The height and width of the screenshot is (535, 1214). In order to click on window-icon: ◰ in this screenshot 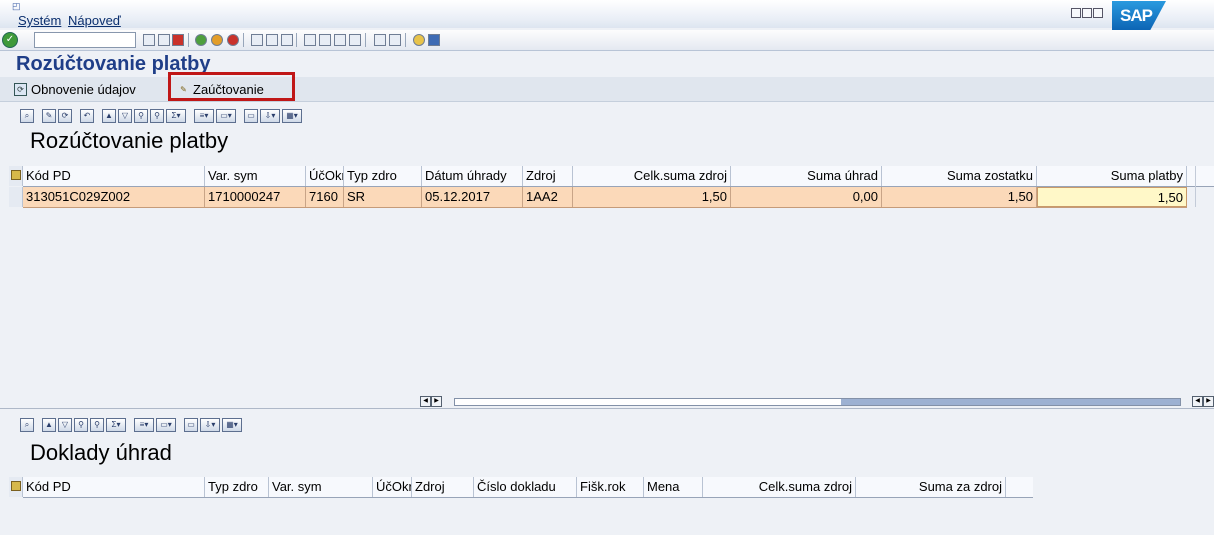, I will do `click(16, 6)`.